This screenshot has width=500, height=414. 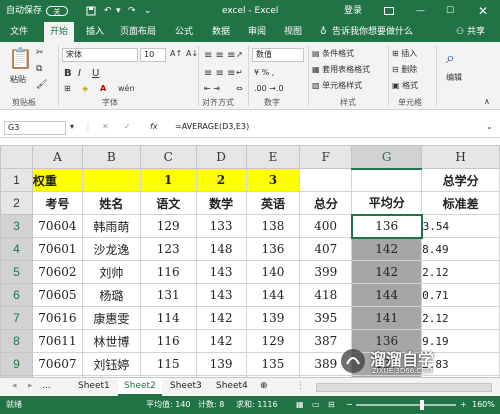 I want to click on cell-b1, so click(x=111, y=180).